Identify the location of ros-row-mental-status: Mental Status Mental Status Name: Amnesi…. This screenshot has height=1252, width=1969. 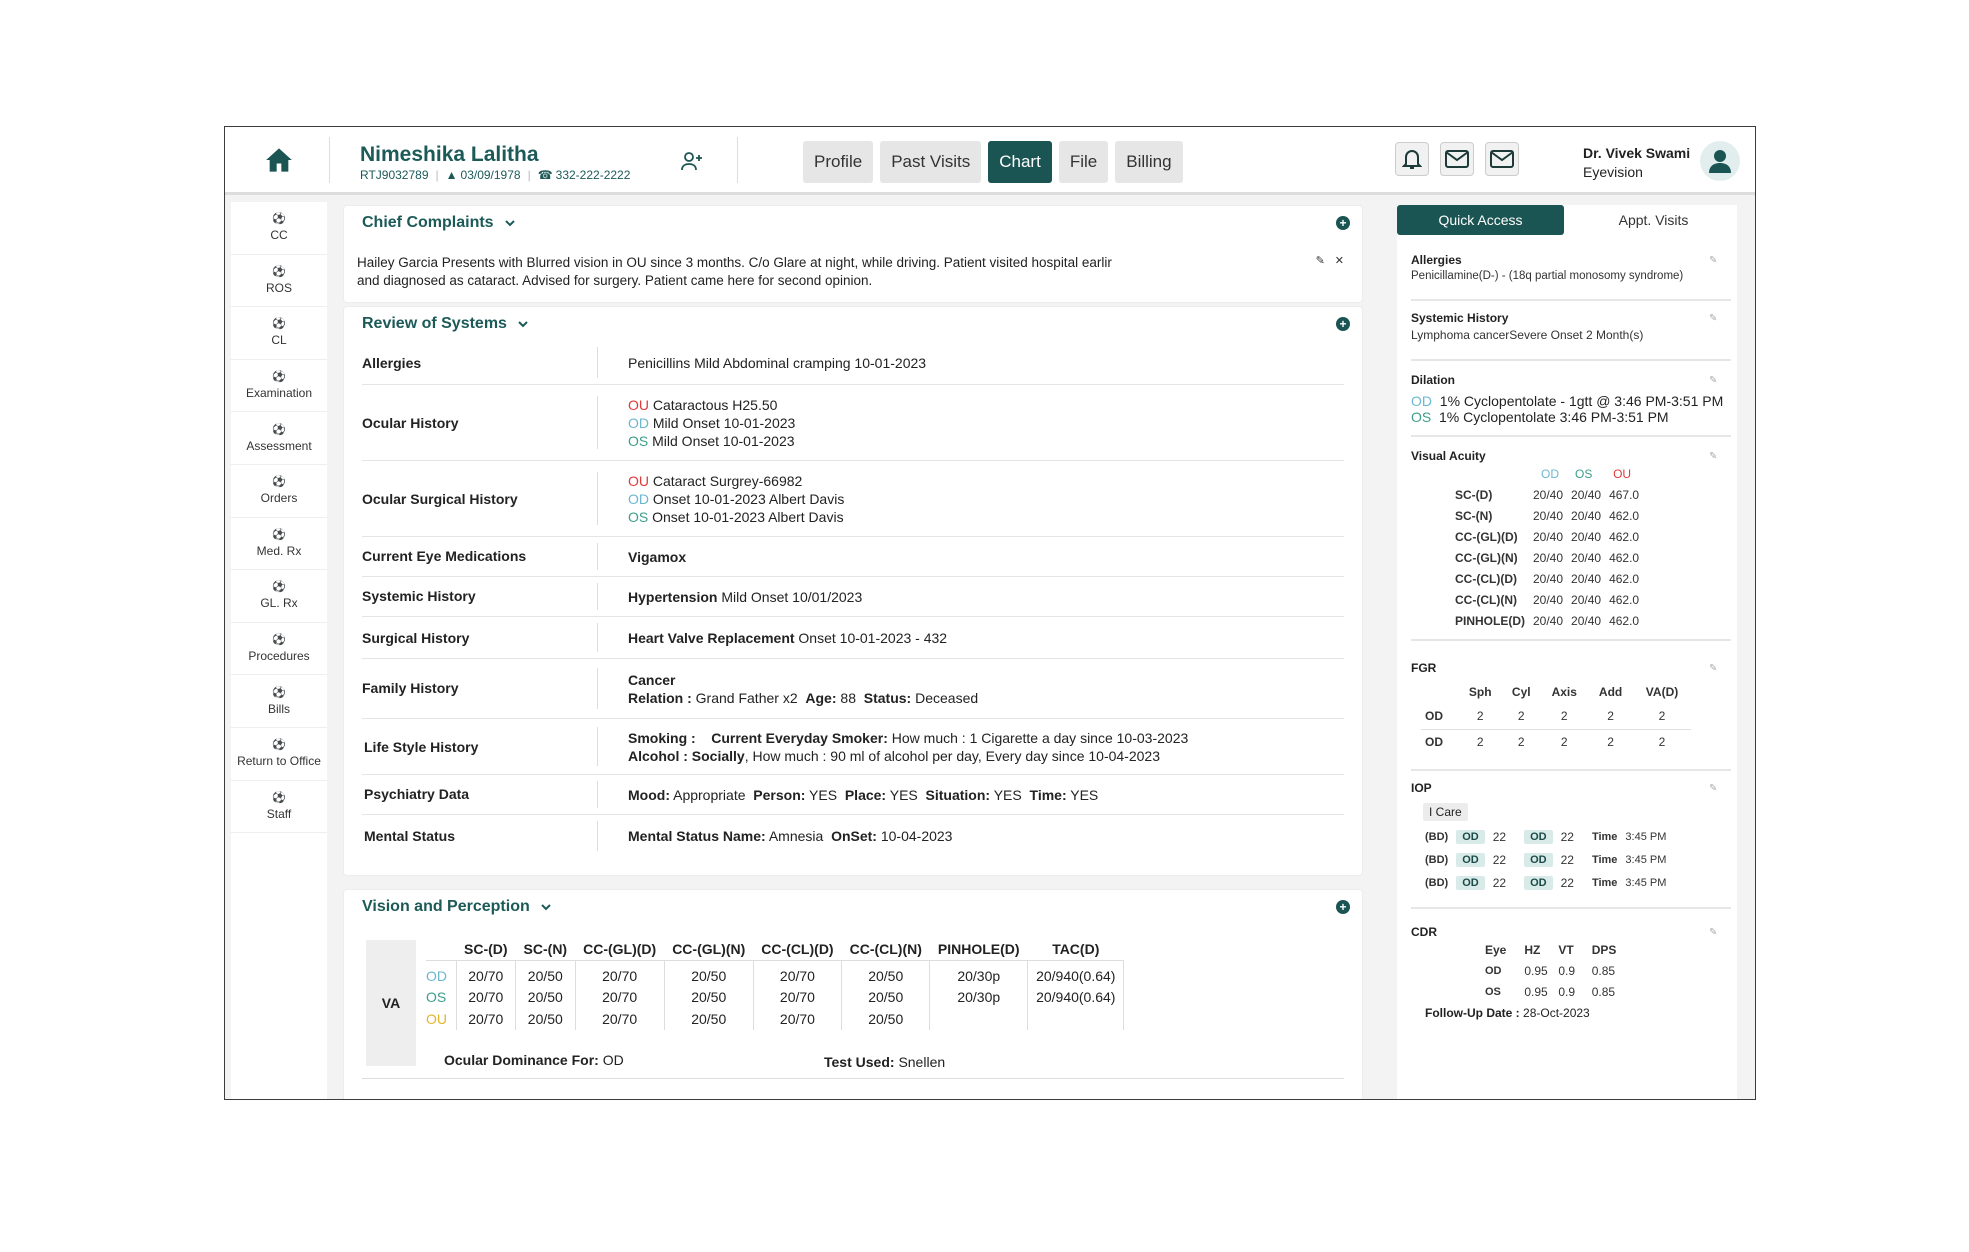
(853, 836).